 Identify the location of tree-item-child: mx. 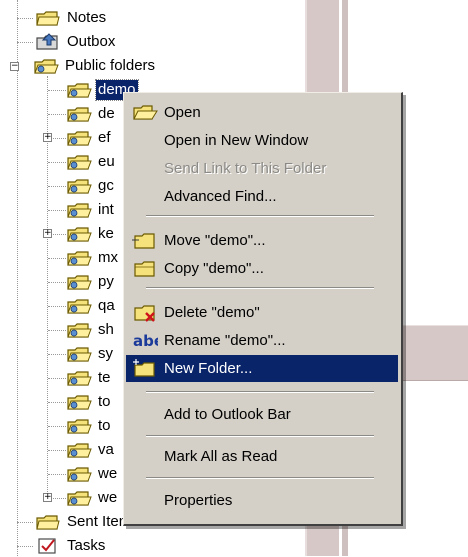
(80, 258).